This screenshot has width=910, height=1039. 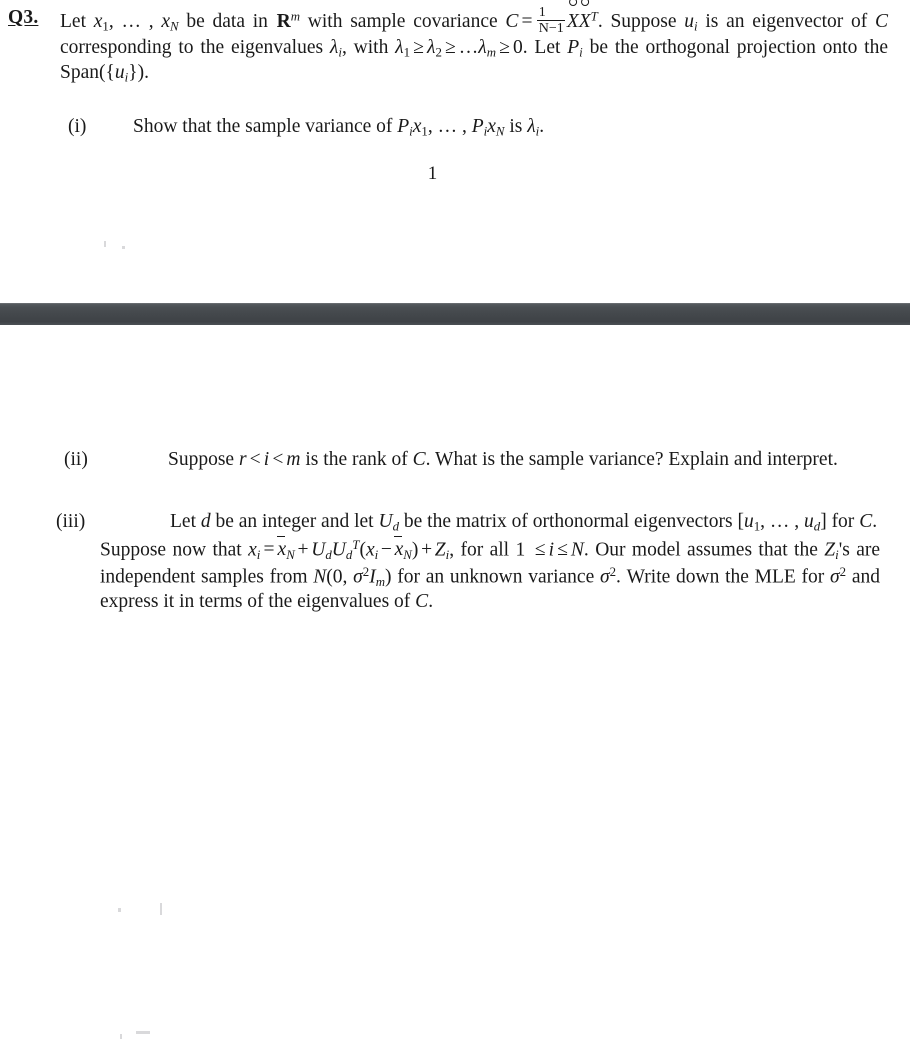 I want to click on question-text-part-10: )., so click(x=143, y=73).